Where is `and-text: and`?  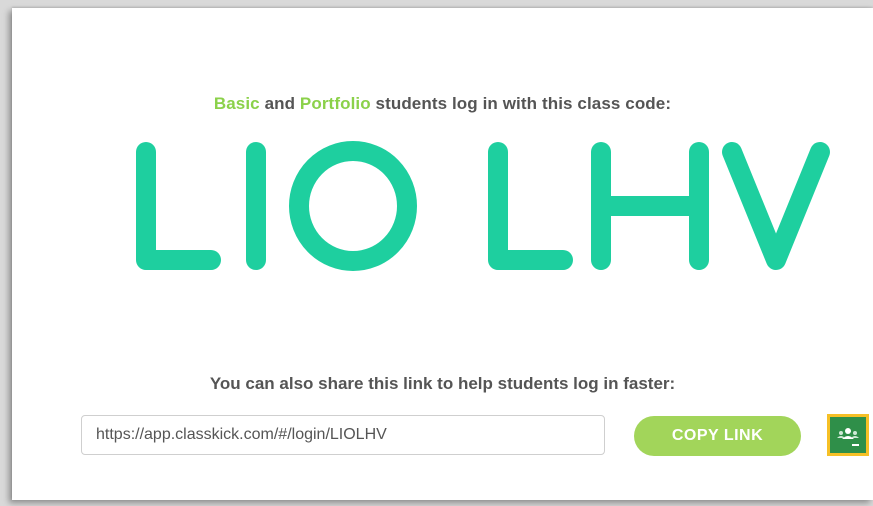 and-text: and is located at coordinates (279, 103).